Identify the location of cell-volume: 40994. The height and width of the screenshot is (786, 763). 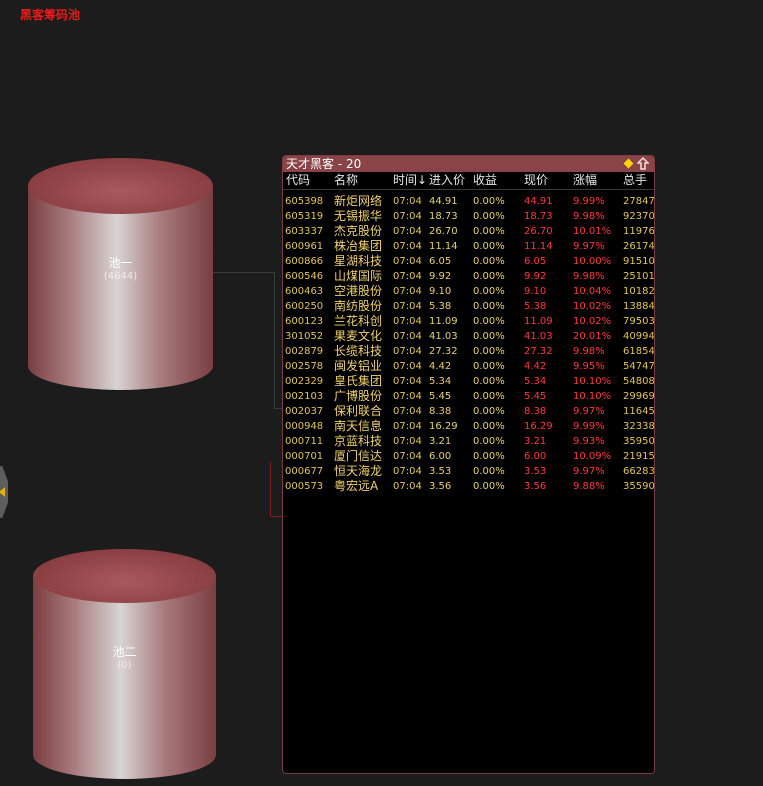
(638, 336).